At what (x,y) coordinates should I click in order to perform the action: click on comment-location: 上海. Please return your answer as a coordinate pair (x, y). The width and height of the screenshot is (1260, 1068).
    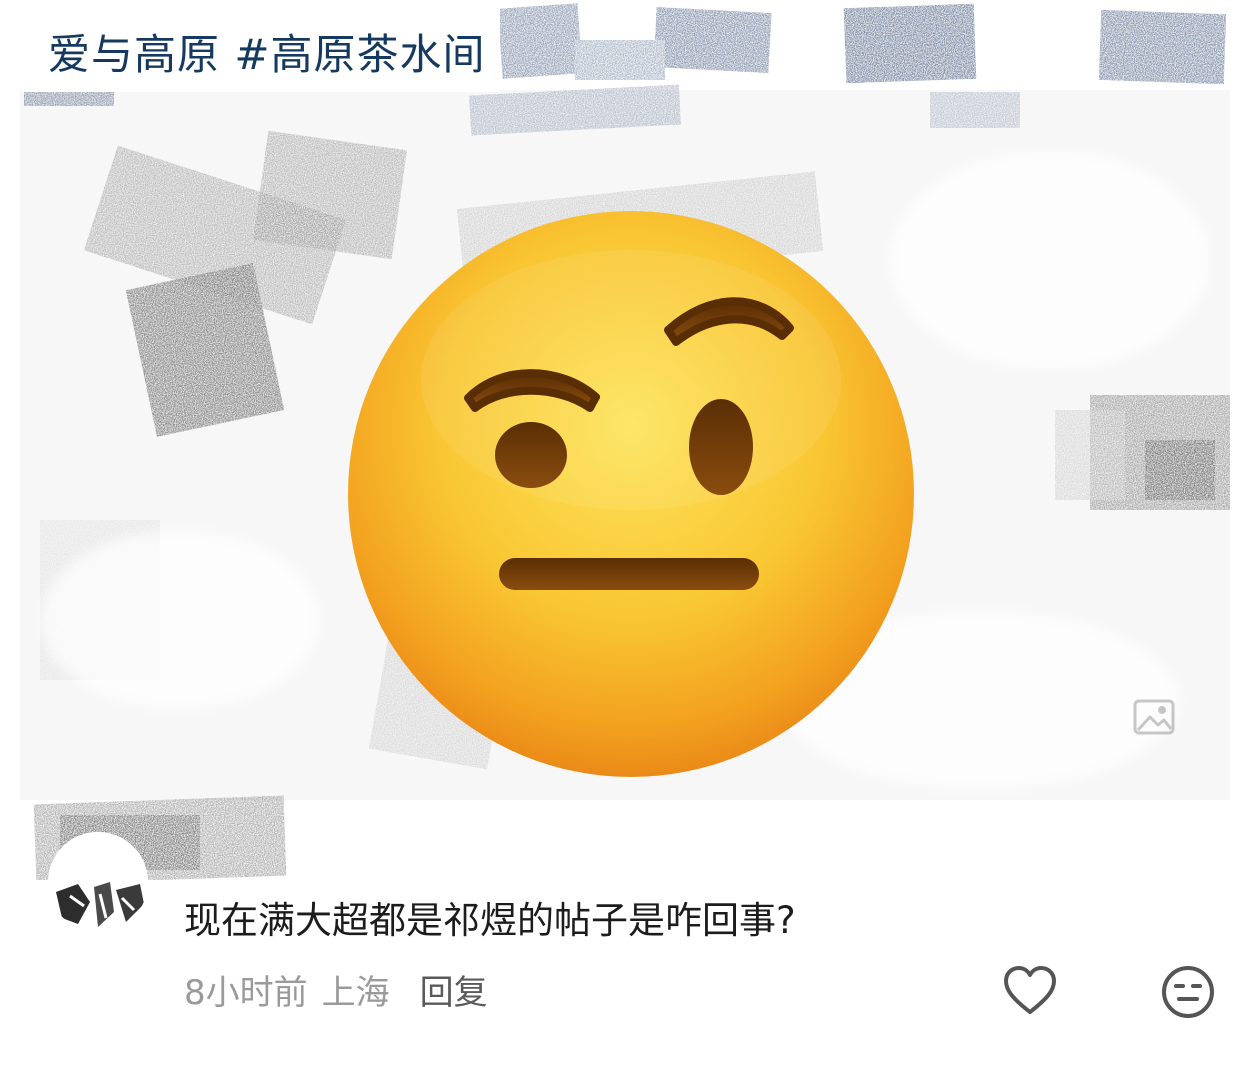
    Looking at the image, I should click on (355, 992).